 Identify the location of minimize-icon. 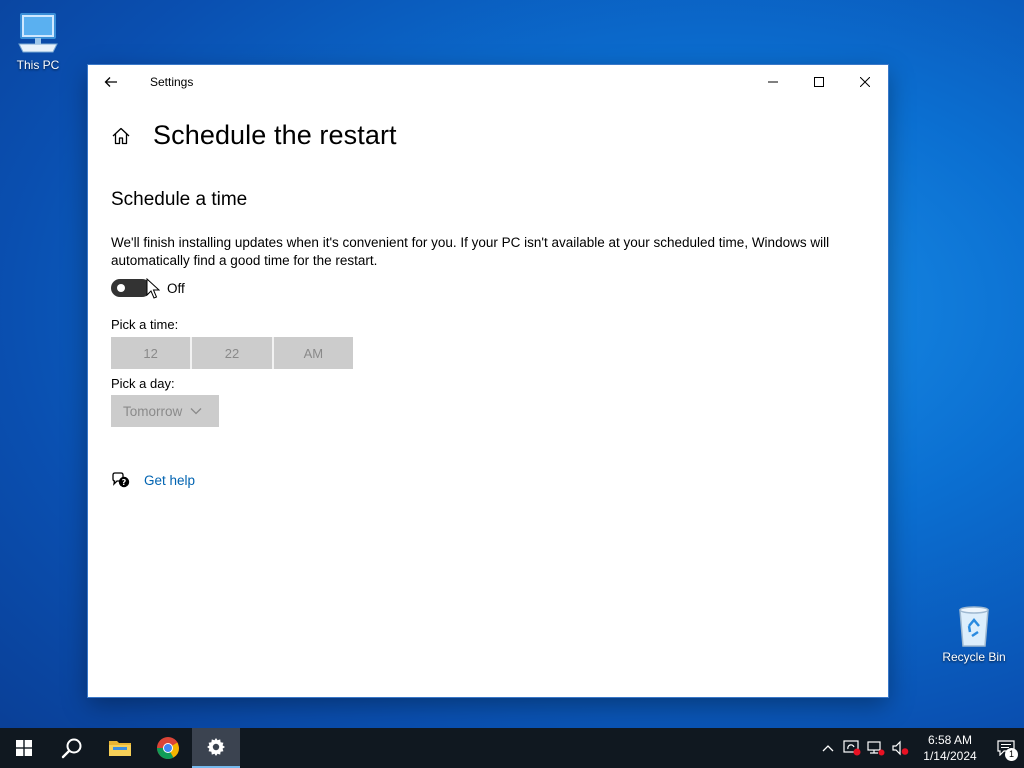
(773, 81).